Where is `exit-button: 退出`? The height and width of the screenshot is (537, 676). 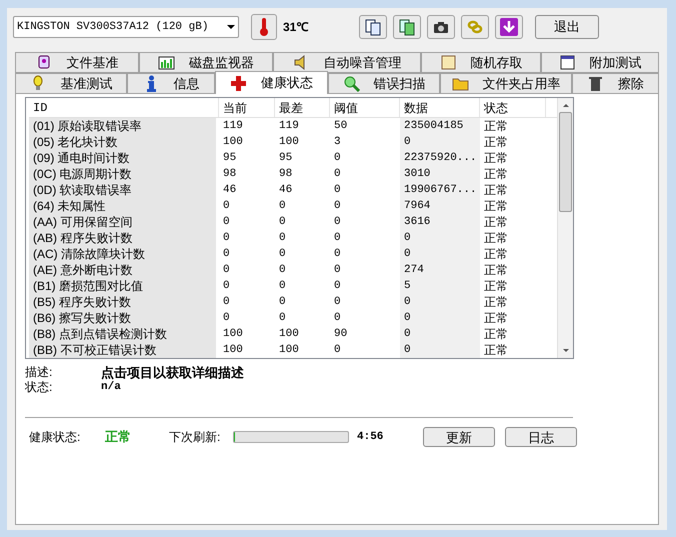
exit-button: 退出 is located at coordinates (567, 27).